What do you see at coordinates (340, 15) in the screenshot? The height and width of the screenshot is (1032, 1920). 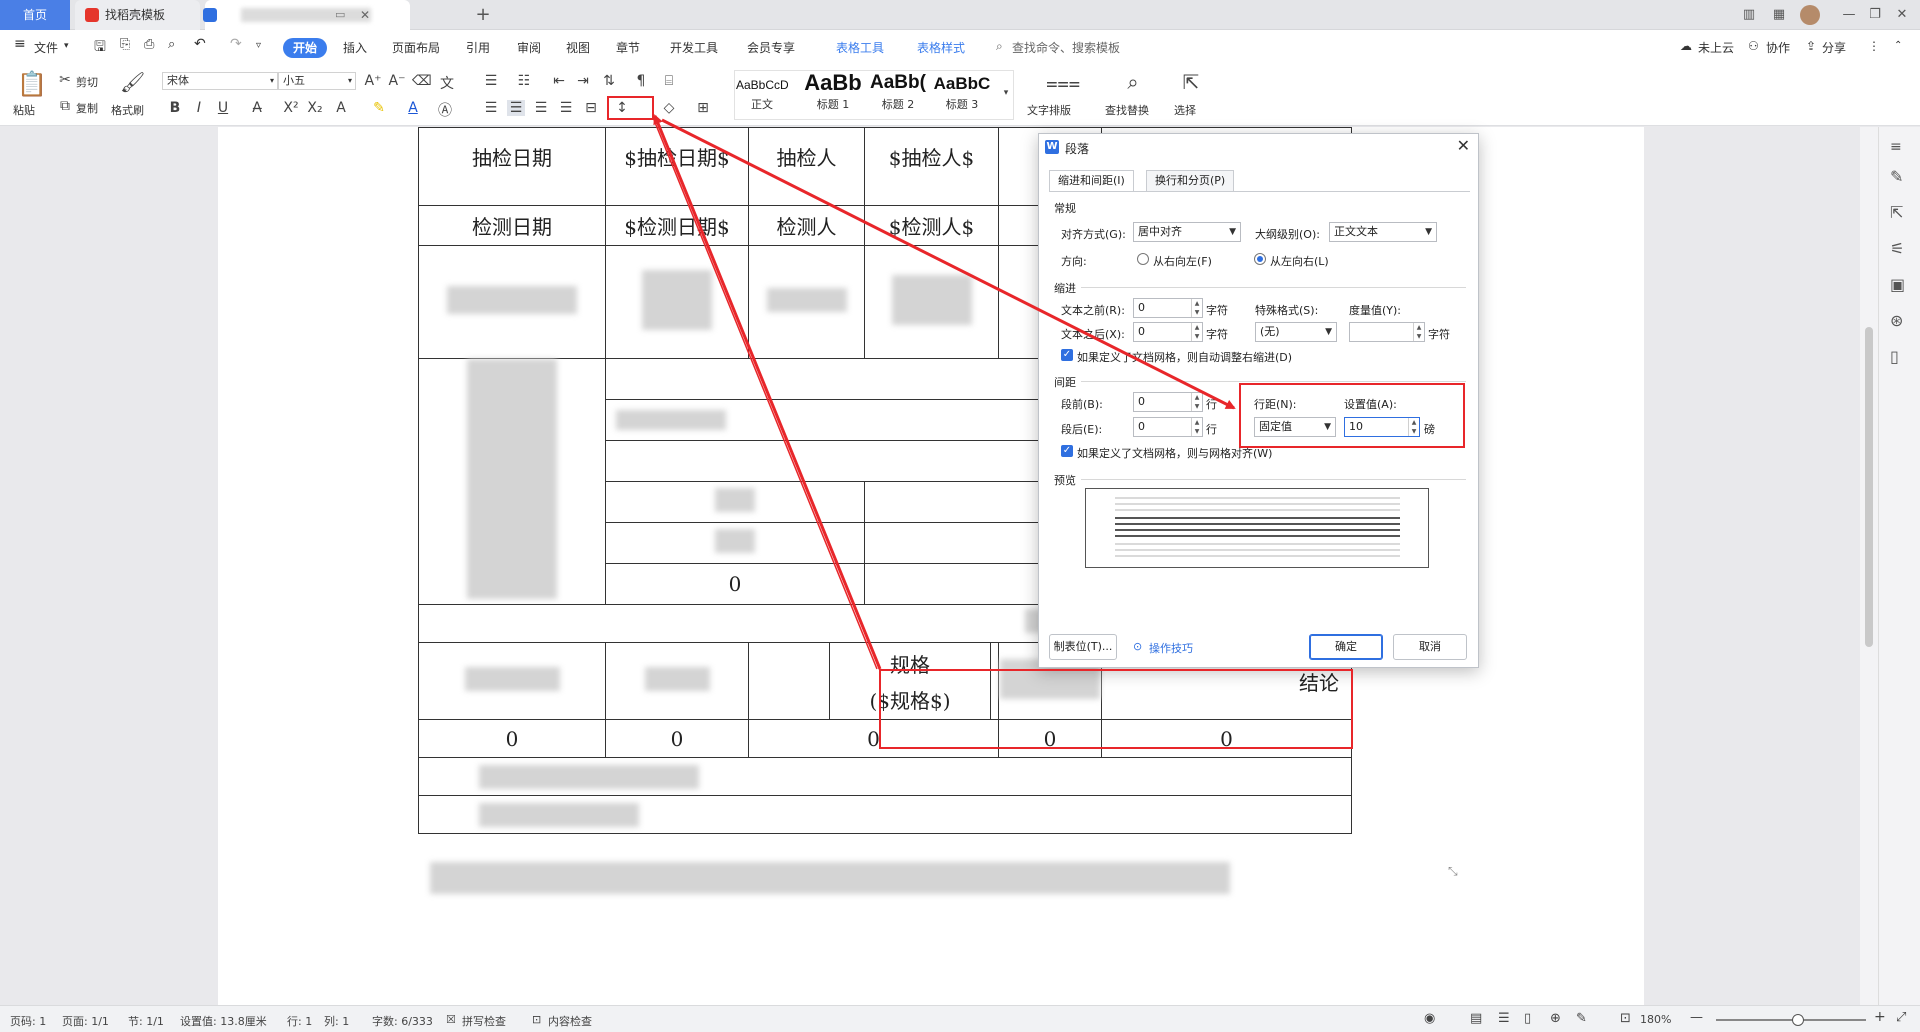 I see `pin-icon: ▭` at bounding box center [340, 15].